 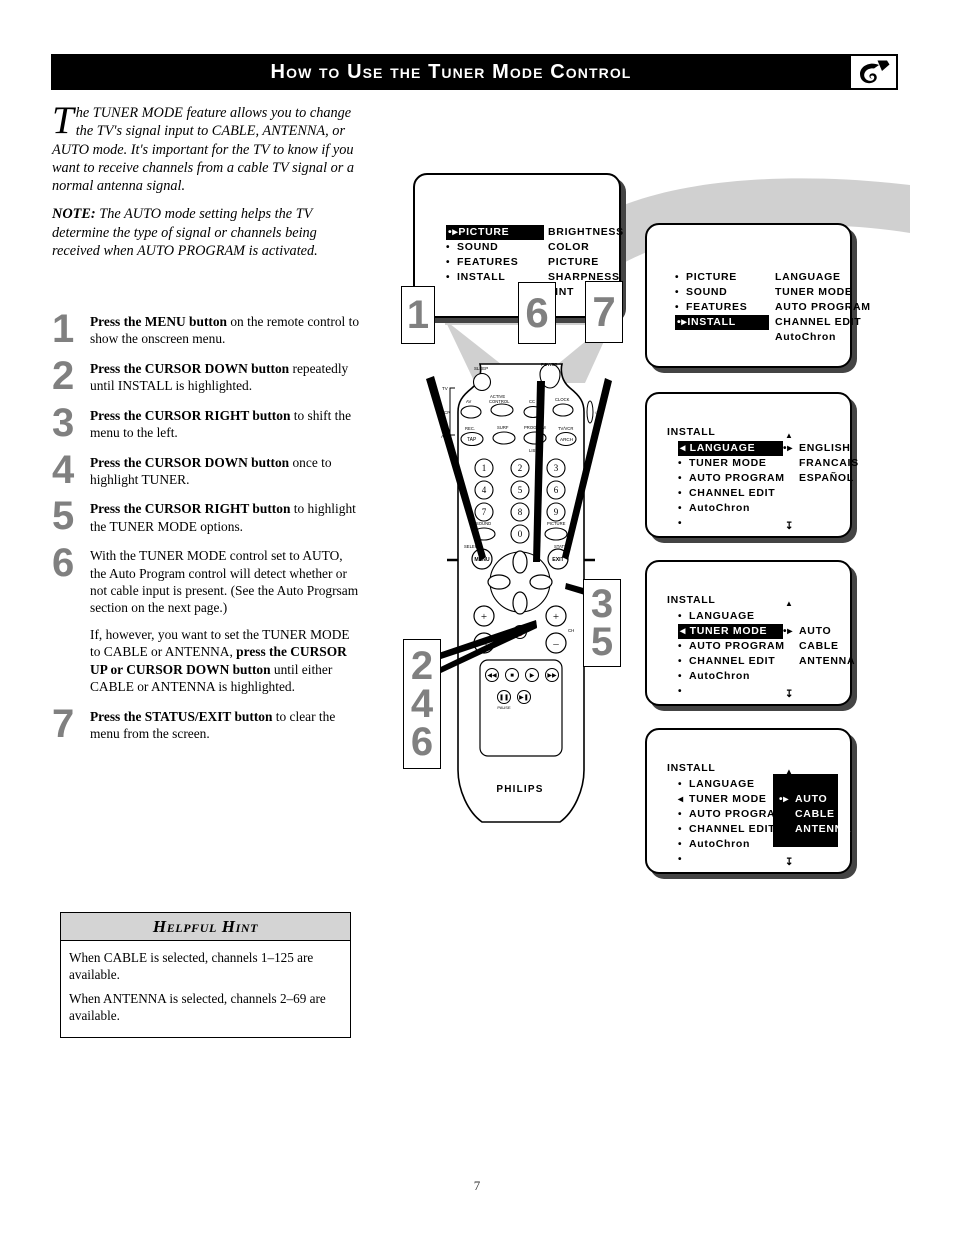 What do you see at coordinates (181, 716) in the screenshot?
I see `step-bold: Press the STATUS/EXIT button` at bounding box center [181, 716].